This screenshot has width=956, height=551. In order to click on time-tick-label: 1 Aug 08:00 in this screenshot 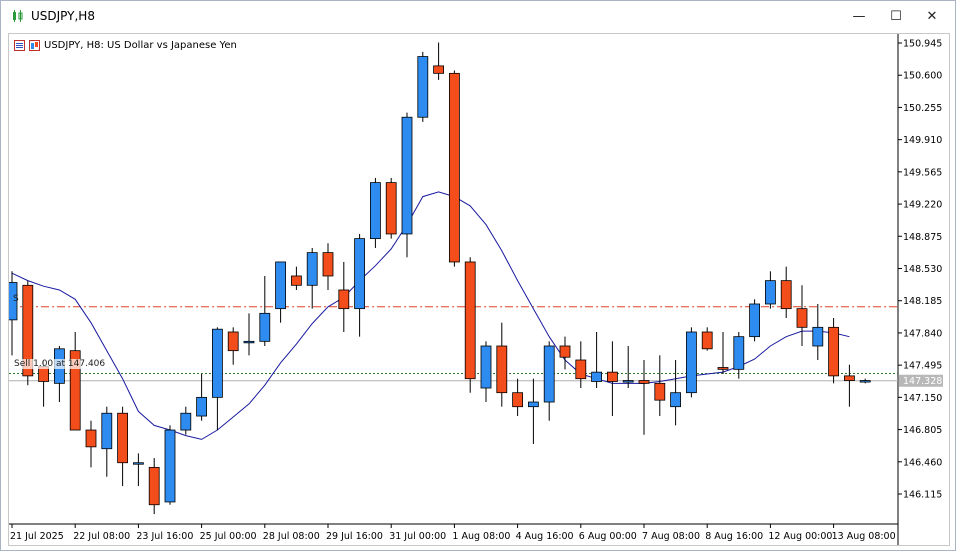, I will do `click(481, 536)`.